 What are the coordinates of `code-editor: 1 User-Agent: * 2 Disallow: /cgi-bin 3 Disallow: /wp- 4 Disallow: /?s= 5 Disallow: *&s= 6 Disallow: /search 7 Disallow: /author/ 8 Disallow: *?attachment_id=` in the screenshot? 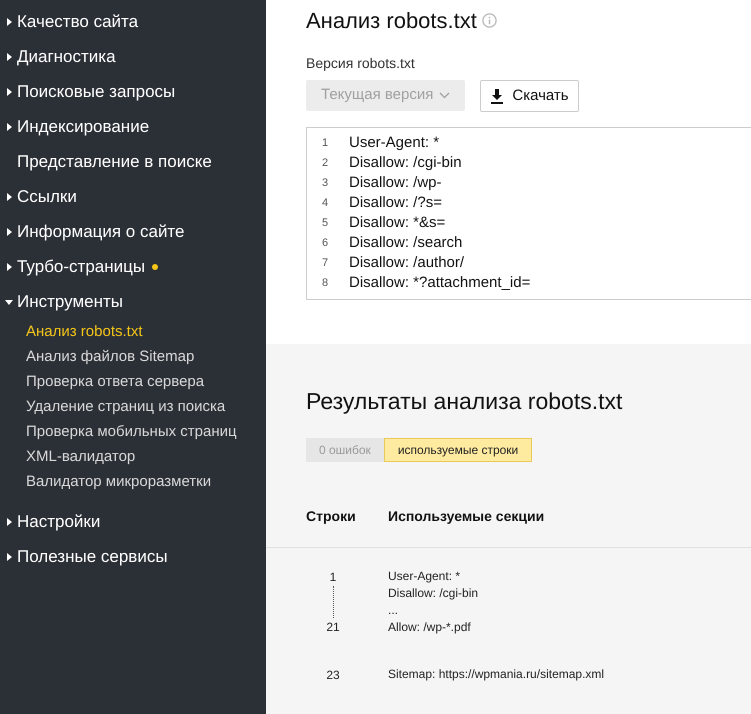 It's located at (528, 213).